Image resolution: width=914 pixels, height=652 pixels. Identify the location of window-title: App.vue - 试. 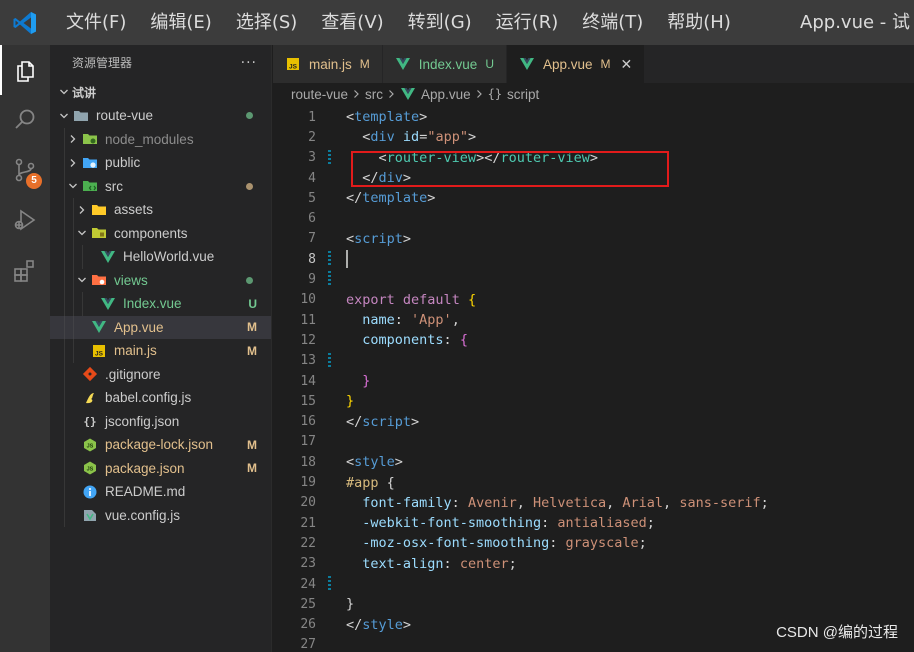
(855, 22).